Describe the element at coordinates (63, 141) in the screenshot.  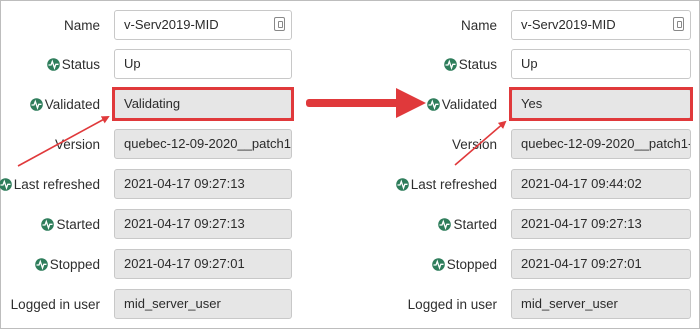
I see `pointer-arrow-before` at that location.